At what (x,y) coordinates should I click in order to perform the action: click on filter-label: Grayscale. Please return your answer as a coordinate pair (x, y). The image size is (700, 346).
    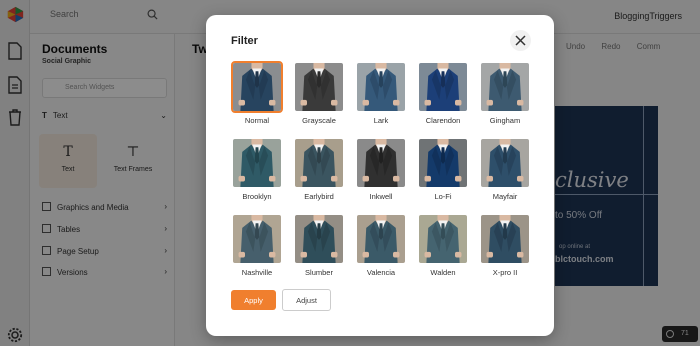
    Looking at the image, I should click on (319, 120).